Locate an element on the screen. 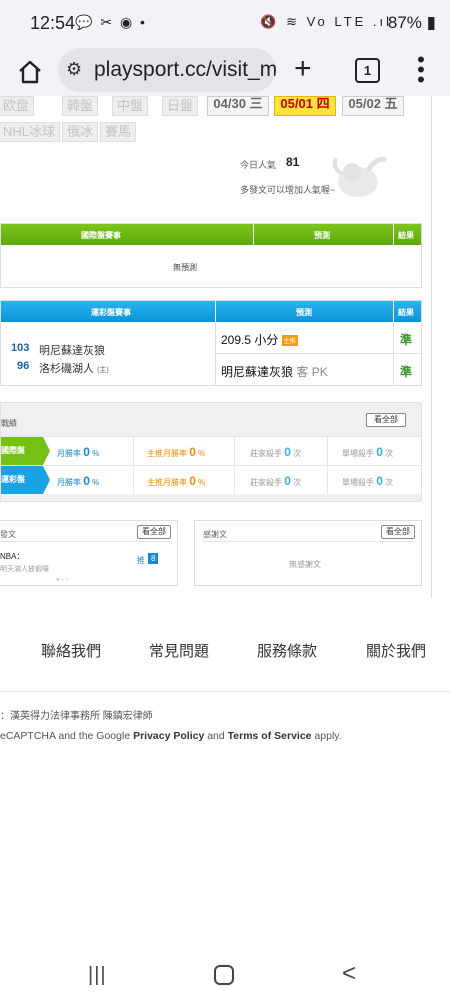 The height and width of the screenshot is (1000, 450). no-prediction-text: 無預測 is located at coordinates (185, 267).